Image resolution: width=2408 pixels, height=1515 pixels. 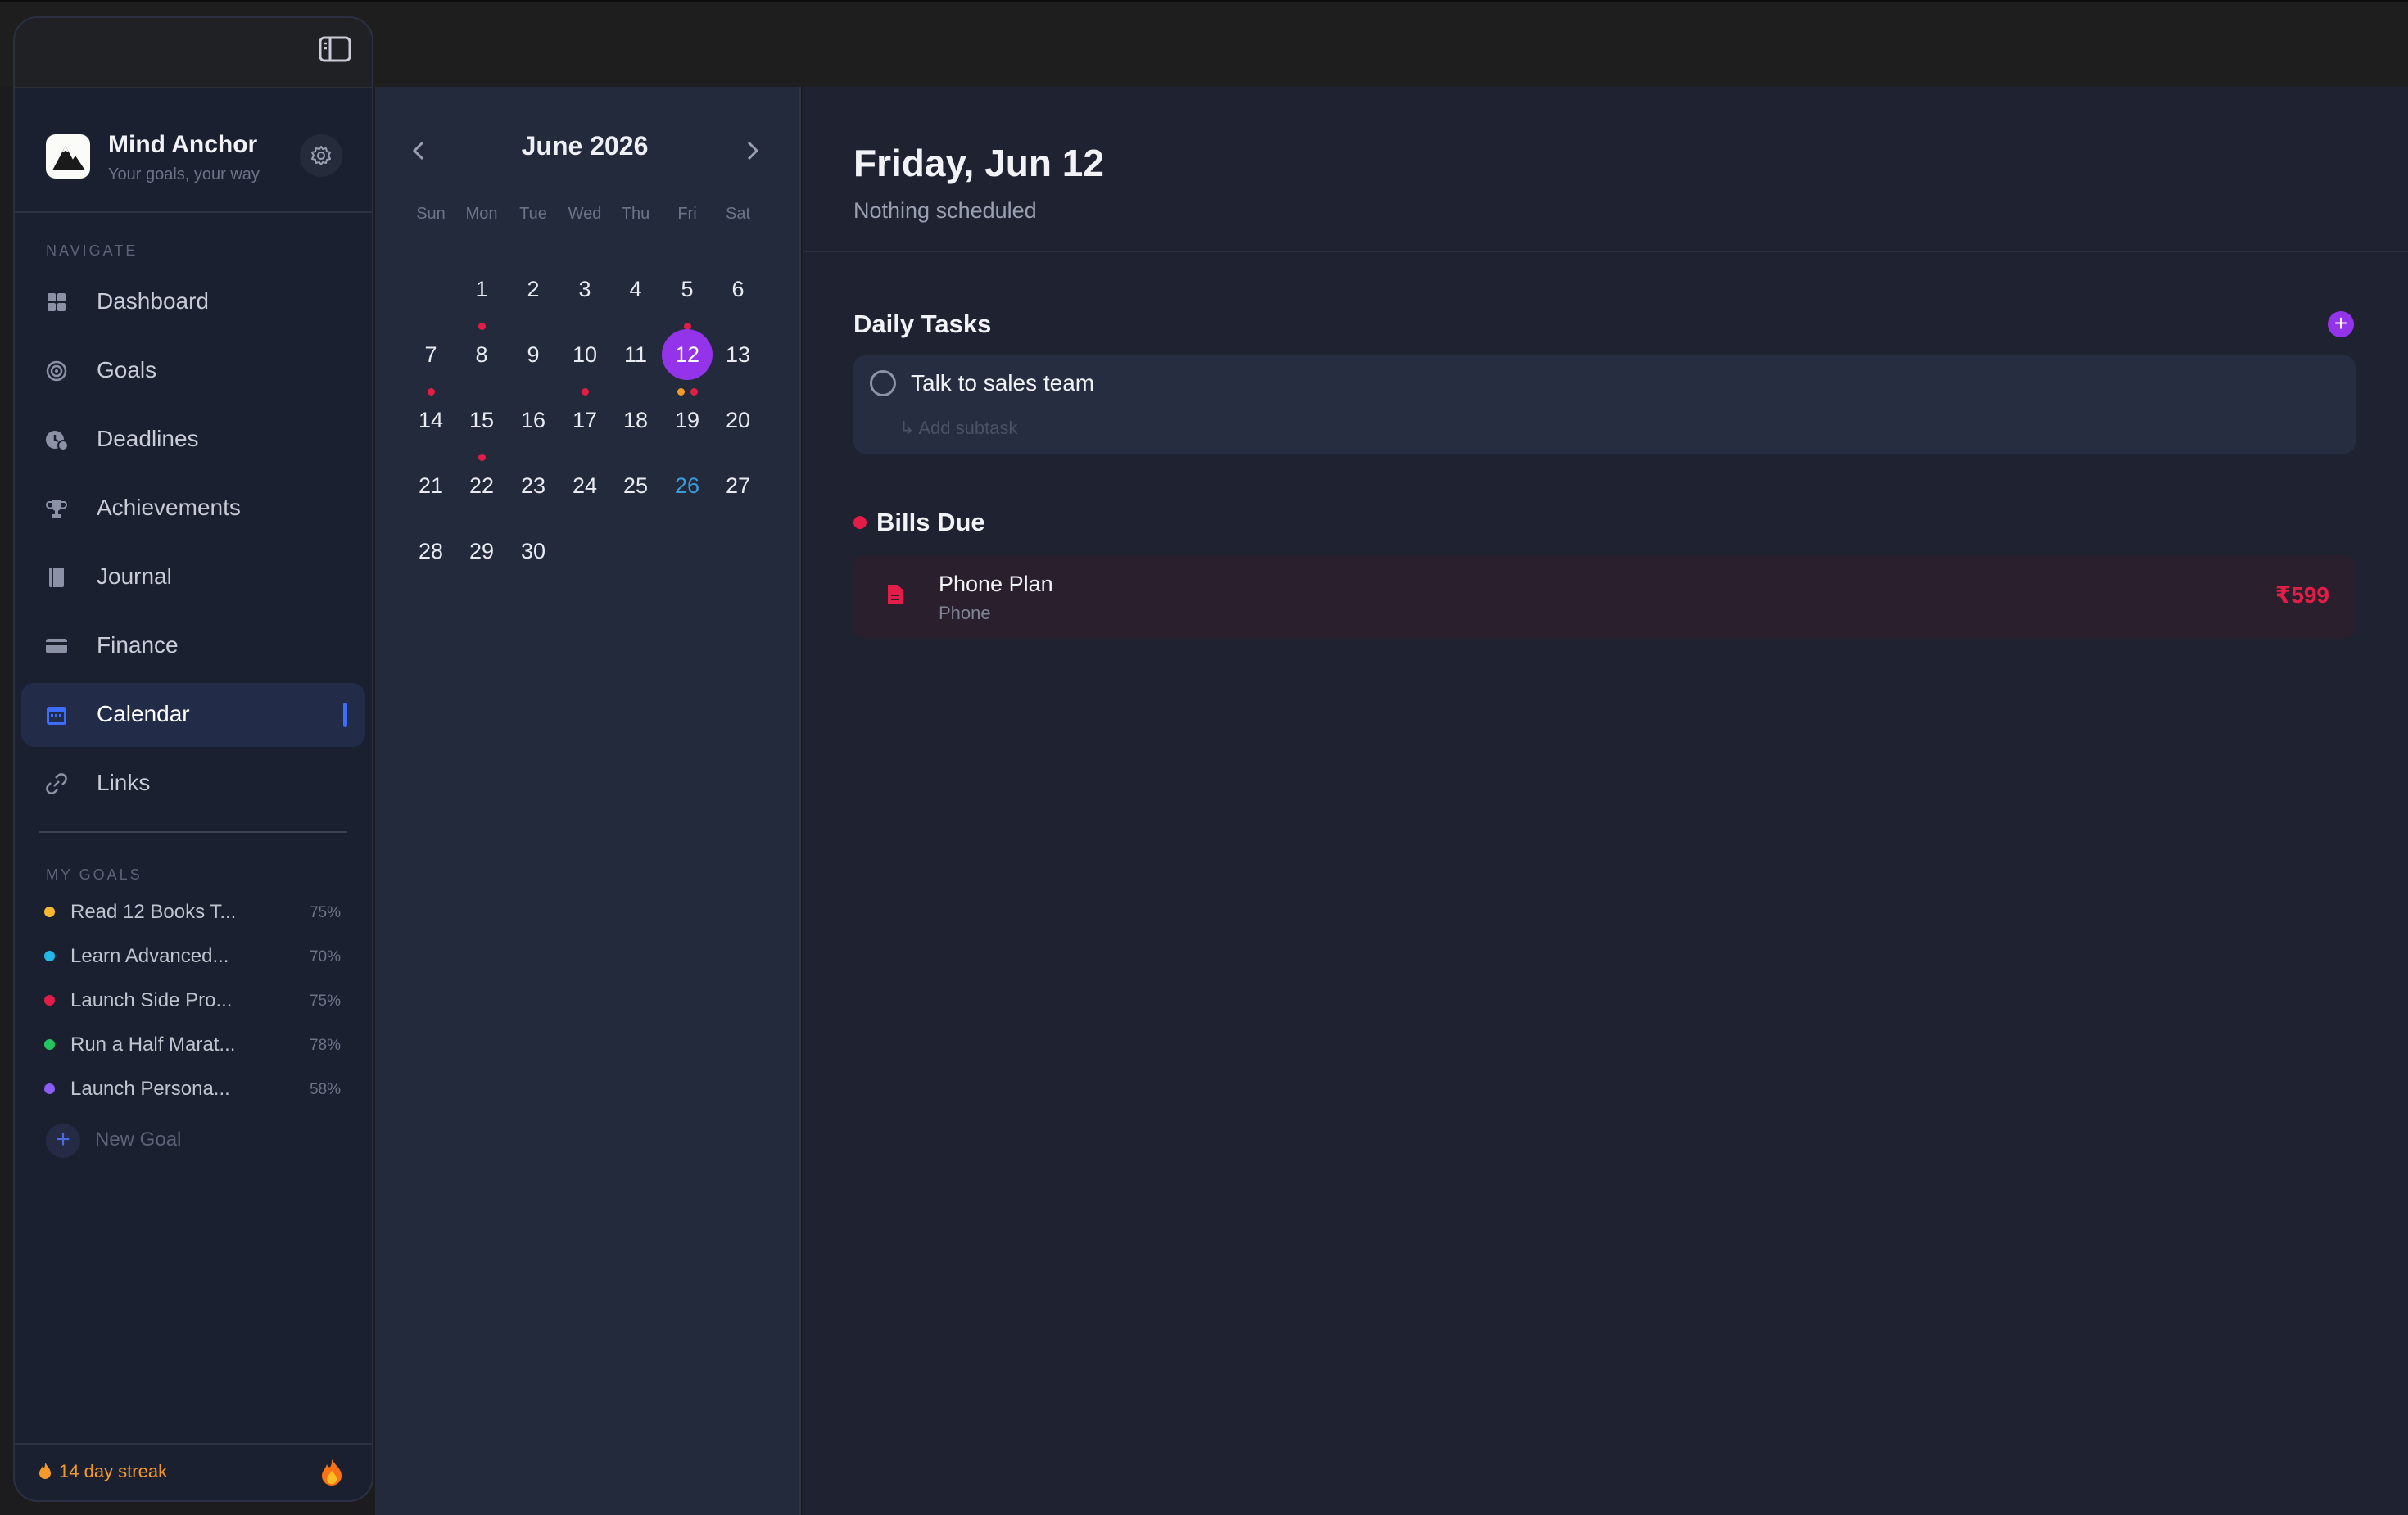 What do you see at coordinates (978, 163) in the screenshot?
I see `page-title: Friday, Jun 12` at bounding box center [978, 163].